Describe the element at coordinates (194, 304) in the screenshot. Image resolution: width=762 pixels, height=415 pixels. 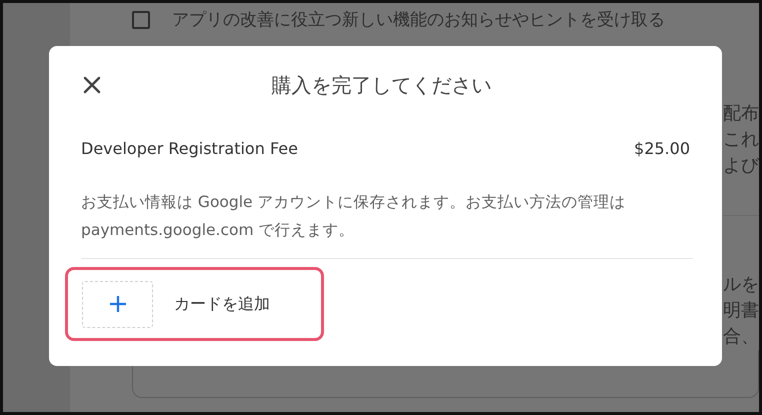
I see `add-card-button: カードを追加` at that location.